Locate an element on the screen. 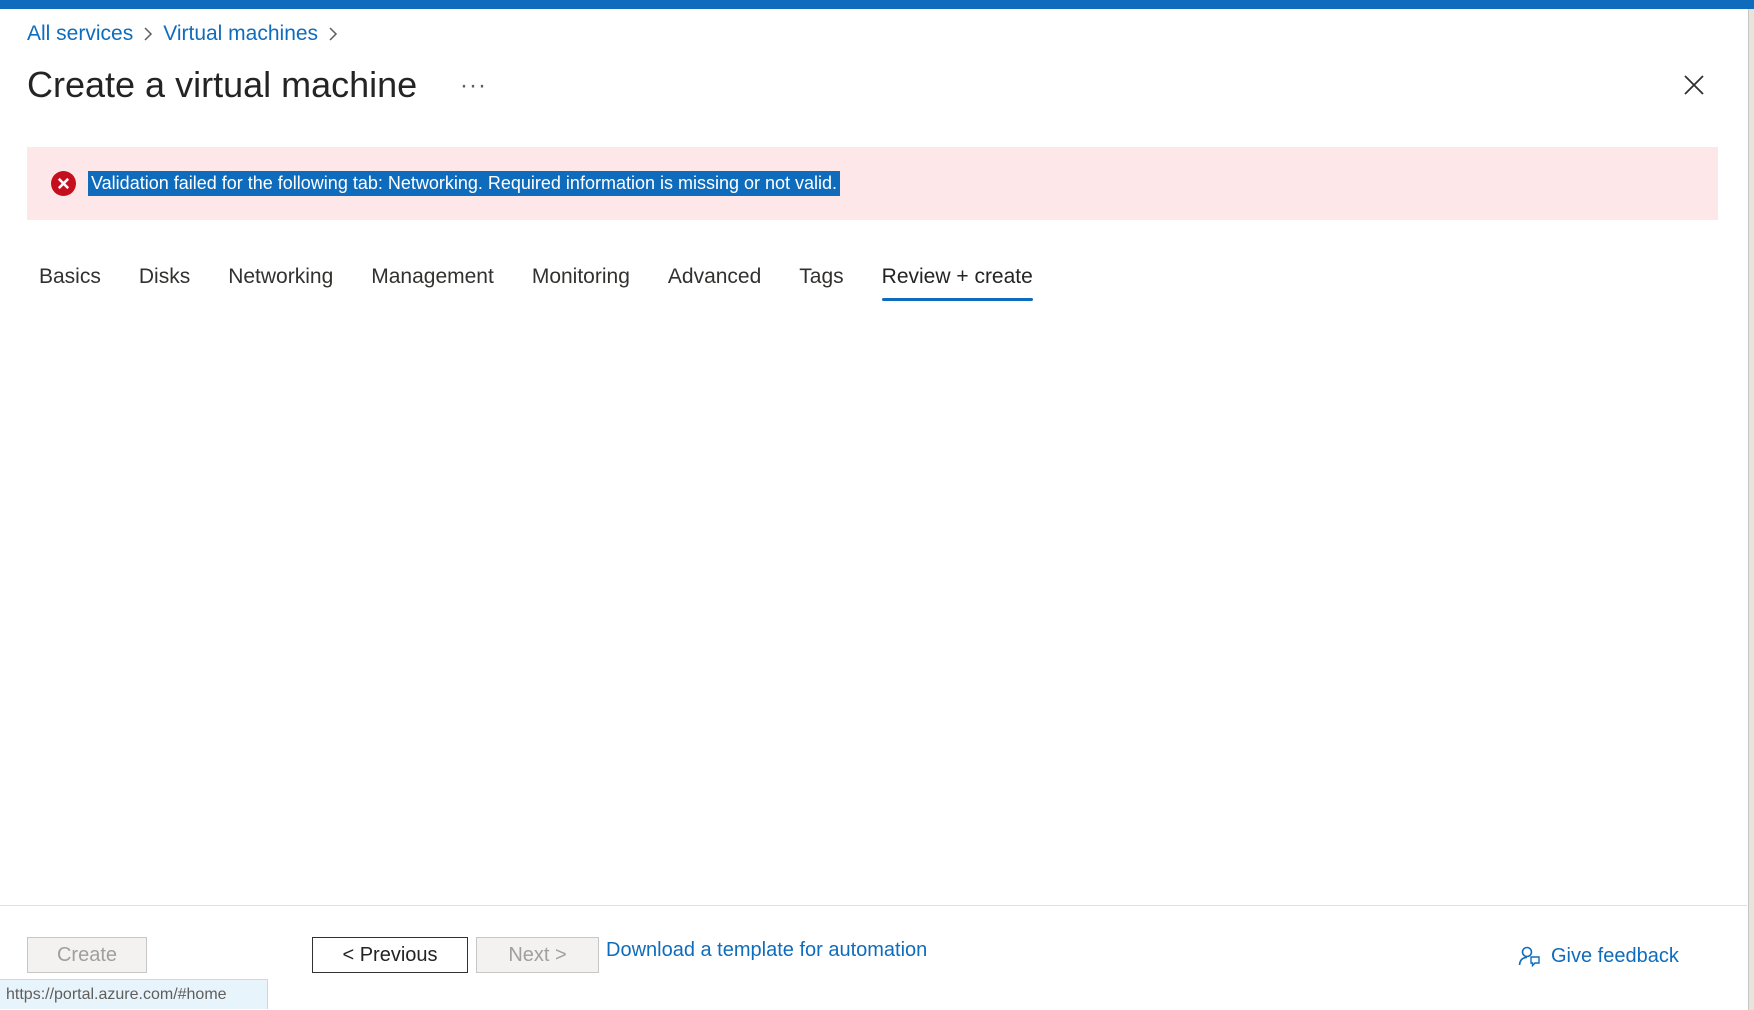  footer-divider is located at coordinates (873, 905).